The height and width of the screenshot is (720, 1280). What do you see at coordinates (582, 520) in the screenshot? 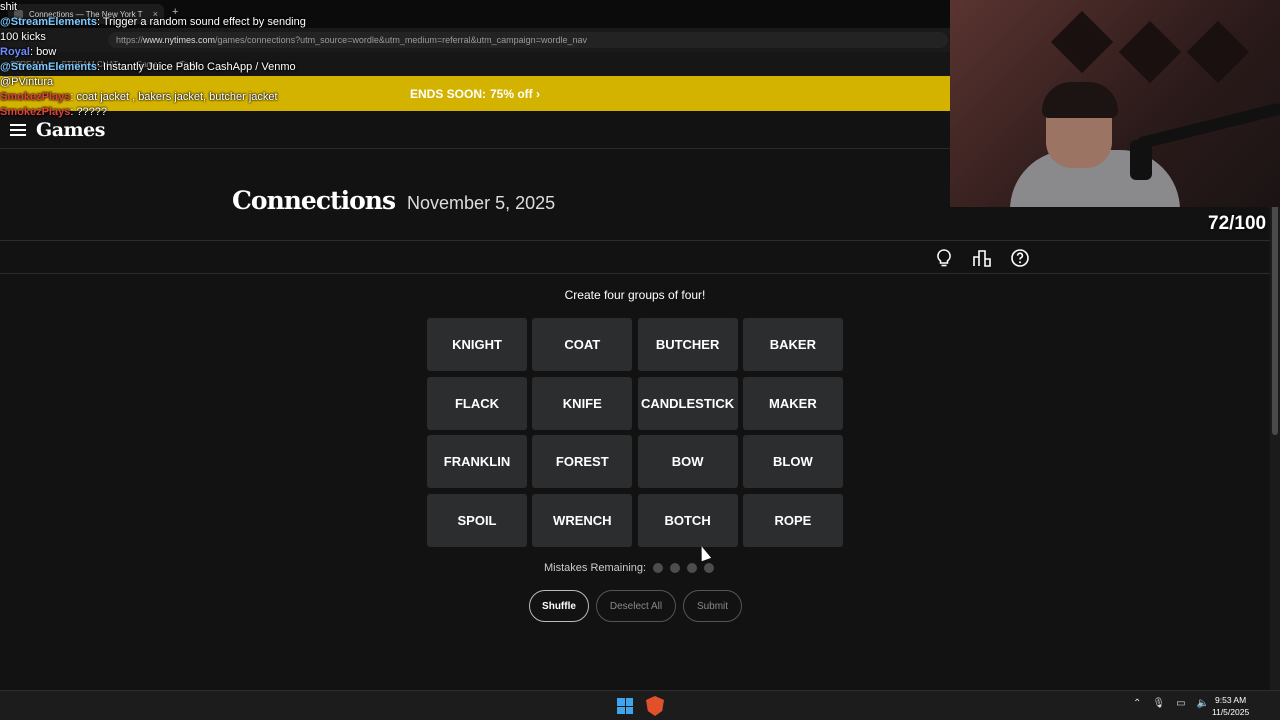
I see `word-card: WRENCH` at bounding box center [582, 520].